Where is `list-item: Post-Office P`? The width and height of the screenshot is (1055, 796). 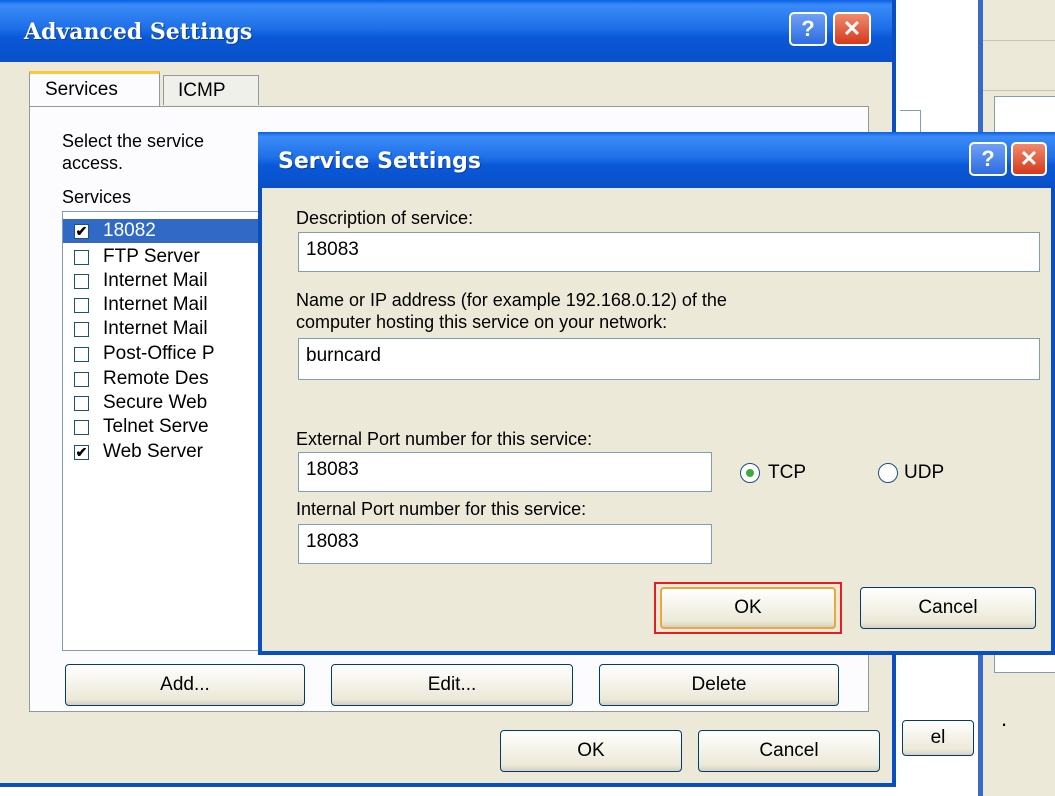 list-item: Post-Office P is located at coordinates (168, 354).